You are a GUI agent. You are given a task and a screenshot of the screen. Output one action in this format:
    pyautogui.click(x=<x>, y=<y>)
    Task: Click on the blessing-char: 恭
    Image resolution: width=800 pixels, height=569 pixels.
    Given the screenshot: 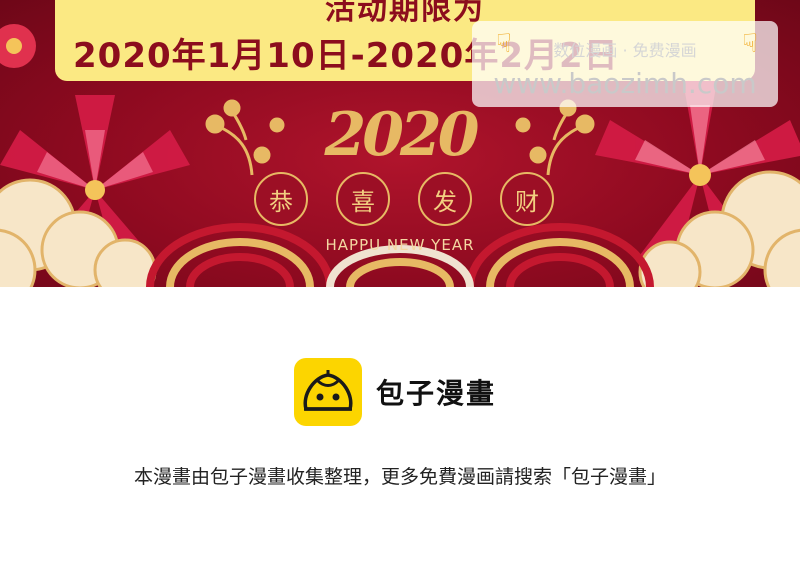 What is the action you would take?
    pyautogui.click(x=281, y=199)
    